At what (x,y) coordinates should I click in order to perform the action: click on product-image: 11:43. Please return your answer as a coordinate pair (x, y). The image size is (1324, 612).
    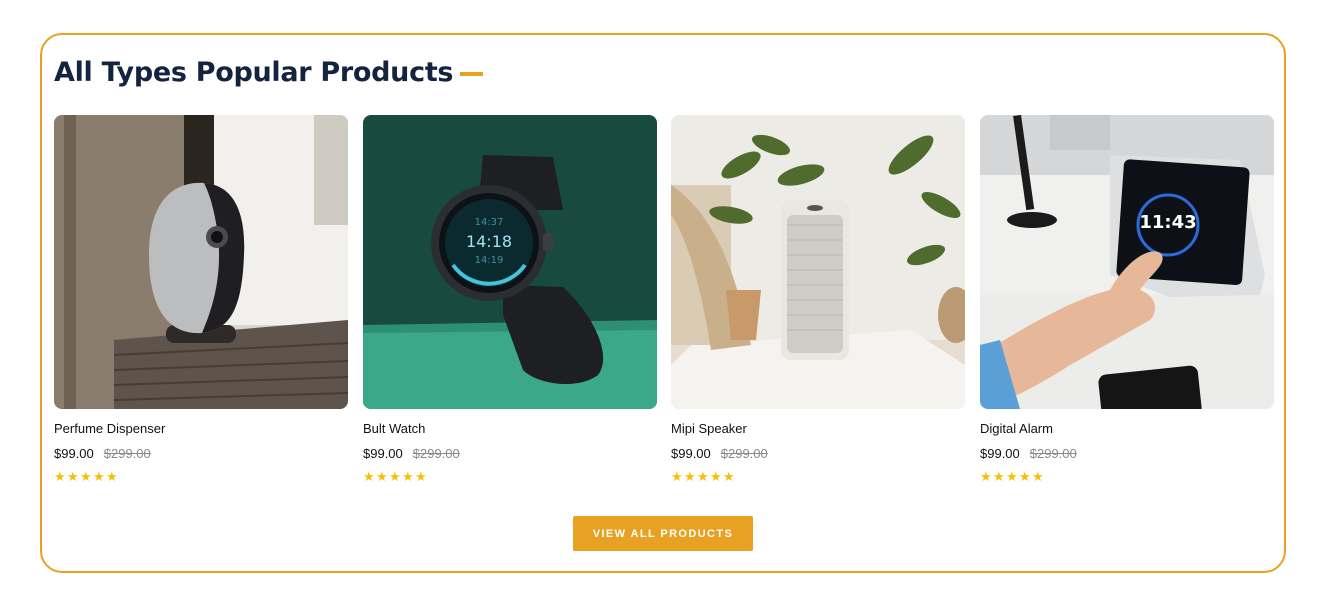
    Looking at the image, I should click on (1127, 262).